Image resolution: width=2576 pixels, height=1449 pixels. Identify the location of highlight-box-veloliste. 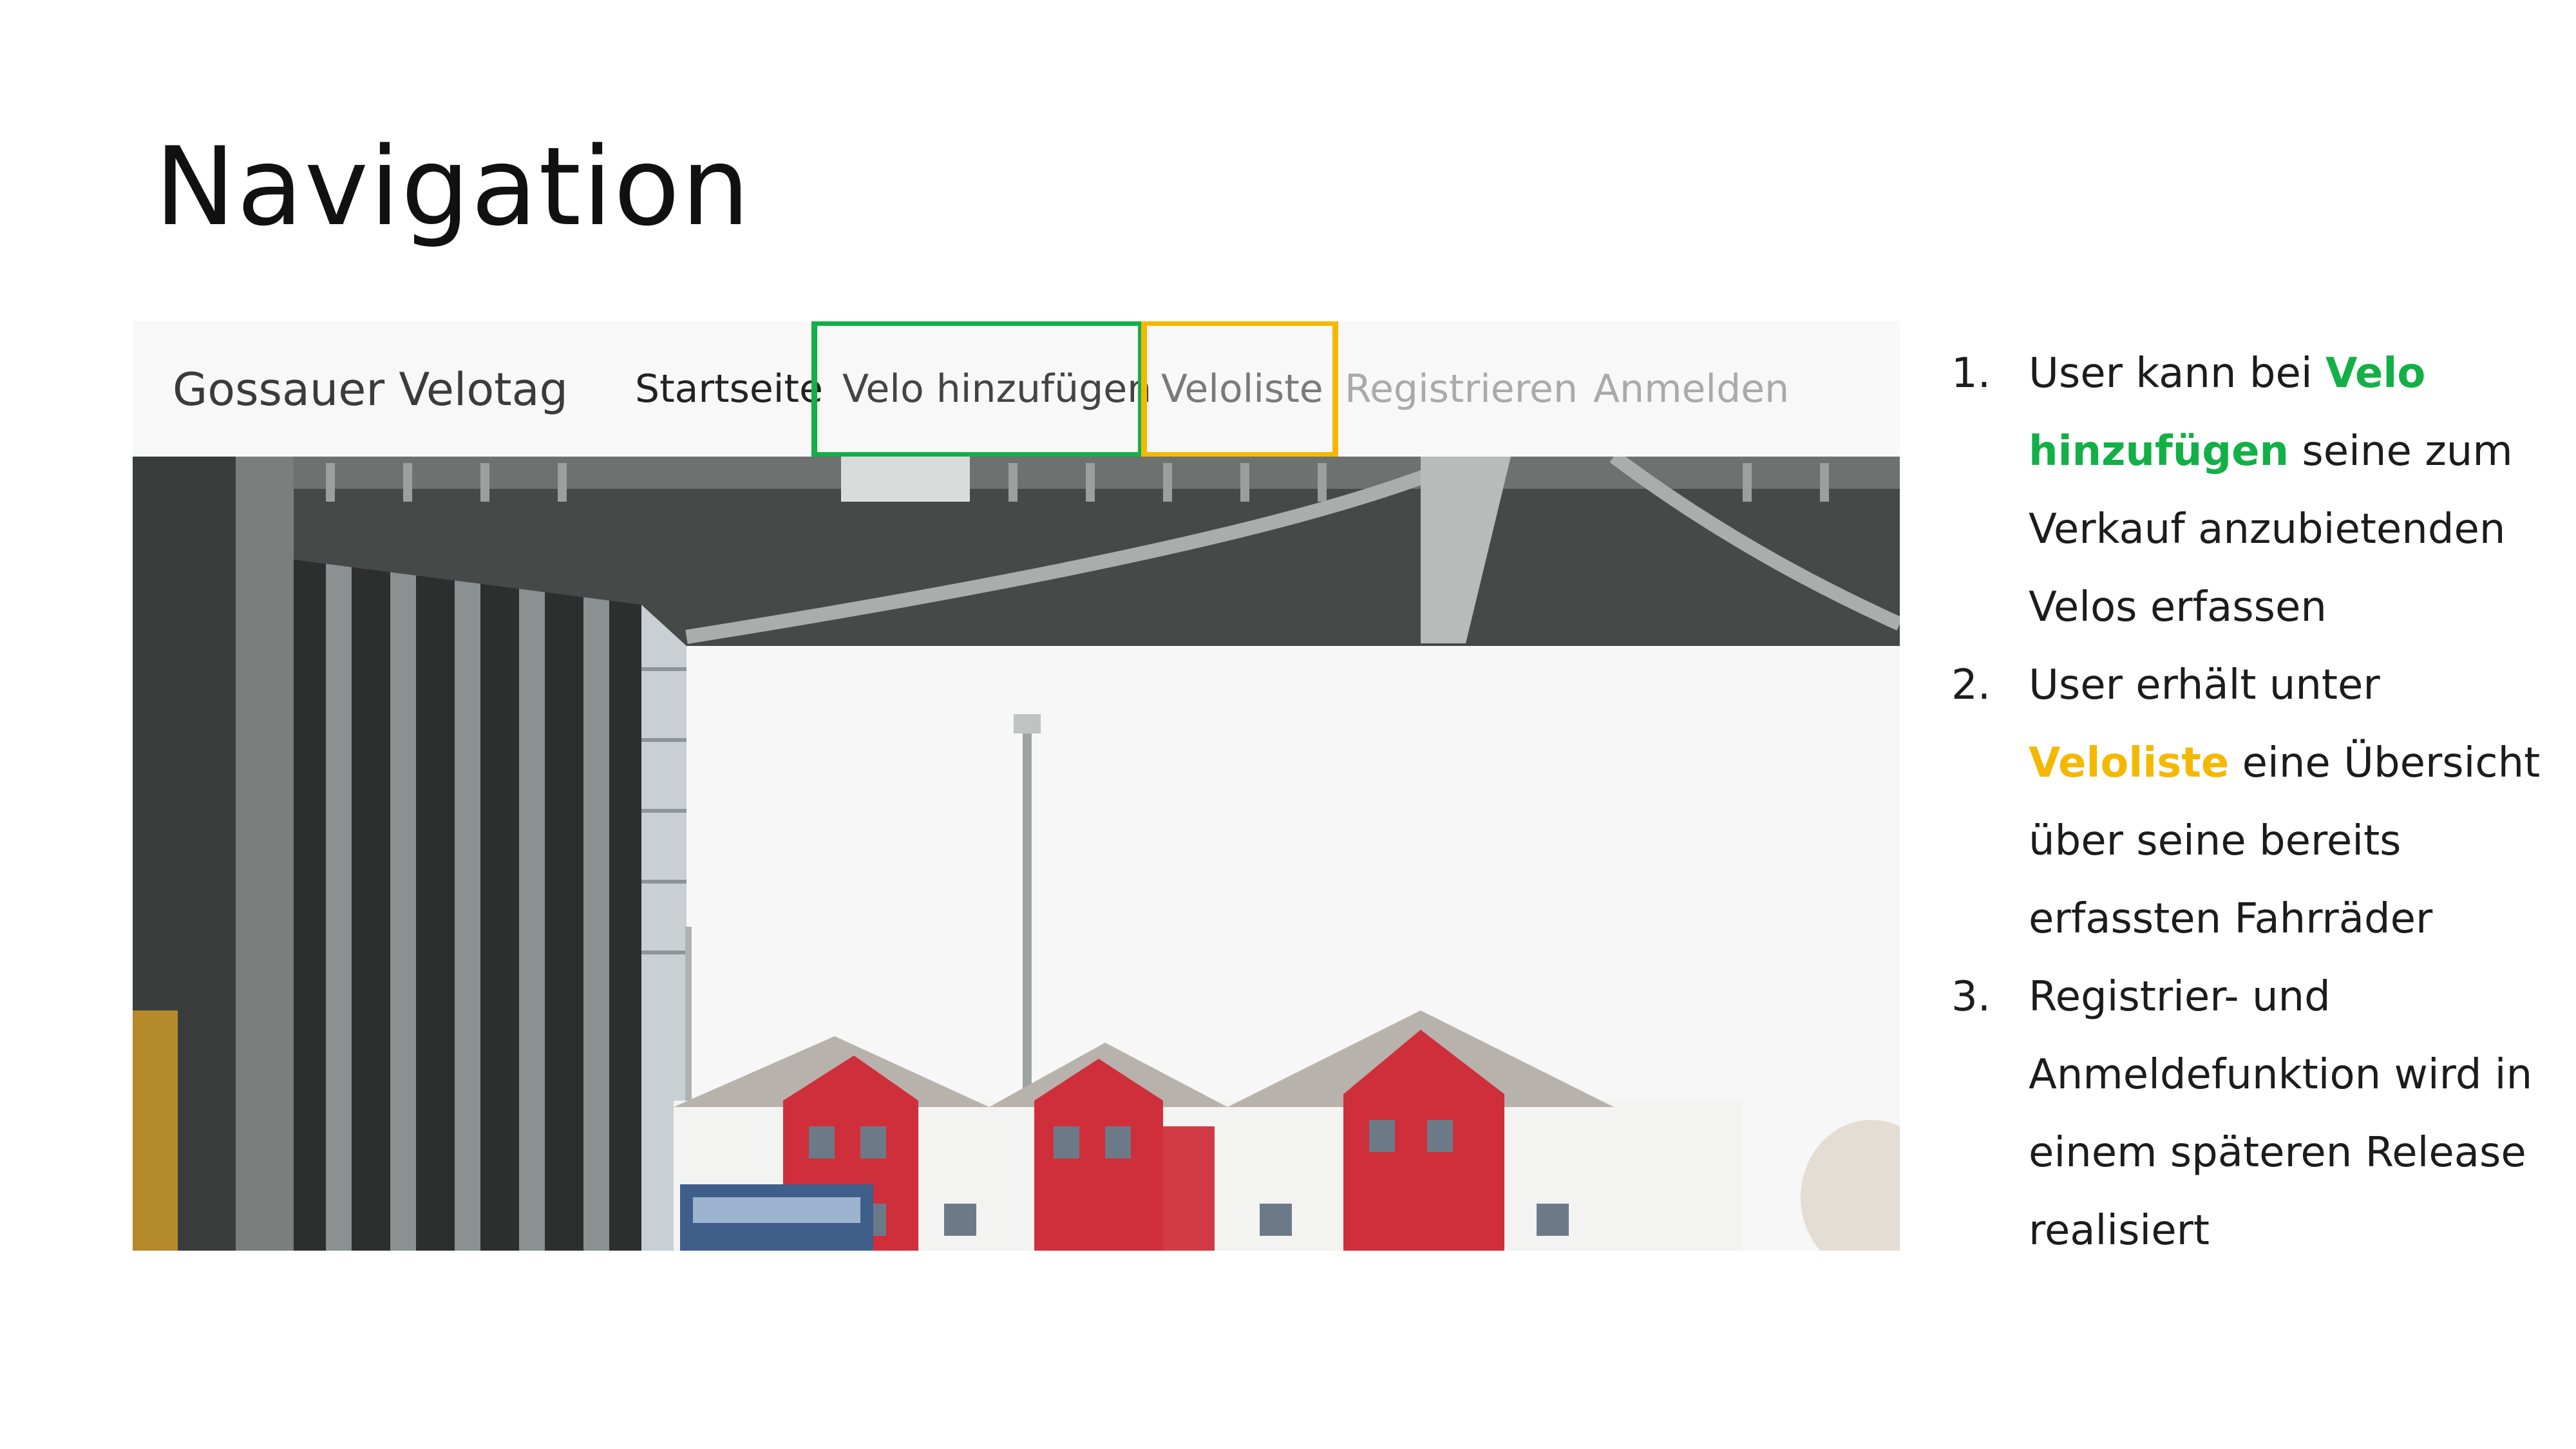
(1239, 389).